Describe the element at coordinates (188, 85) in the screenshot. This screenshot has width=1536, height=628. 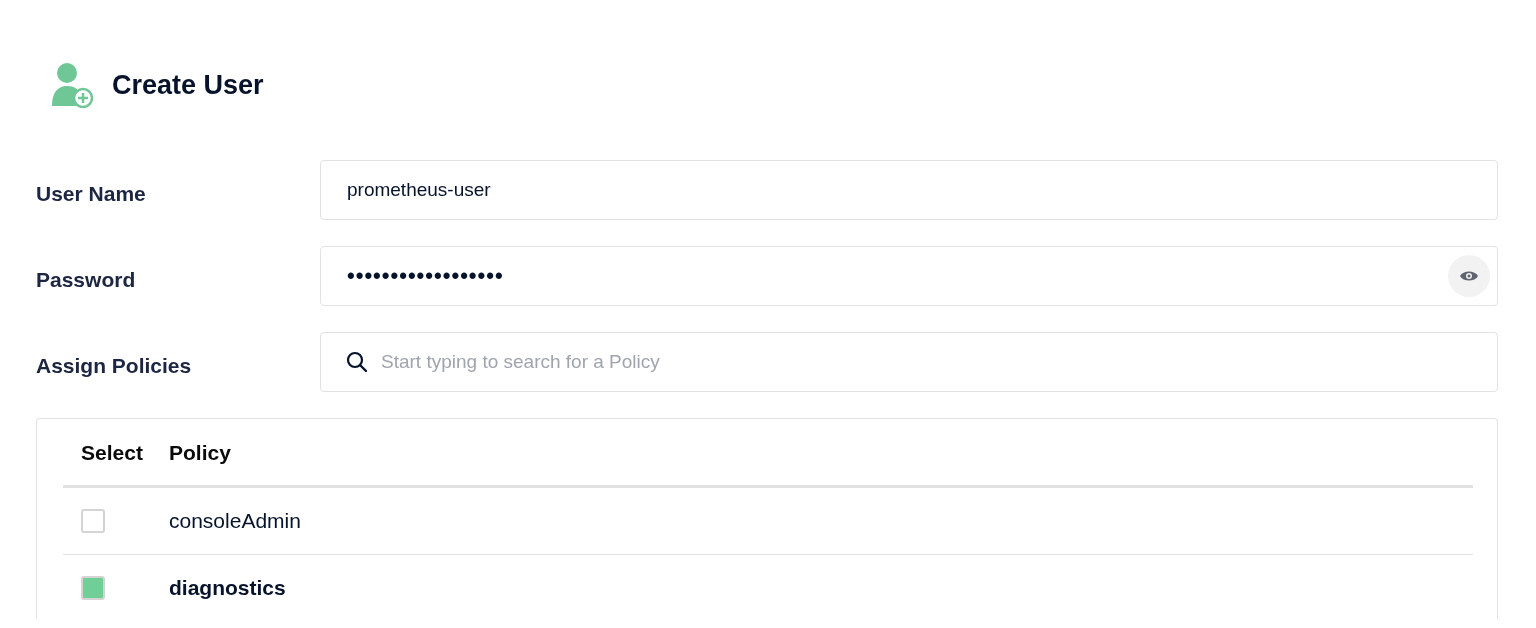
I see `page-title: Create User` at that location.